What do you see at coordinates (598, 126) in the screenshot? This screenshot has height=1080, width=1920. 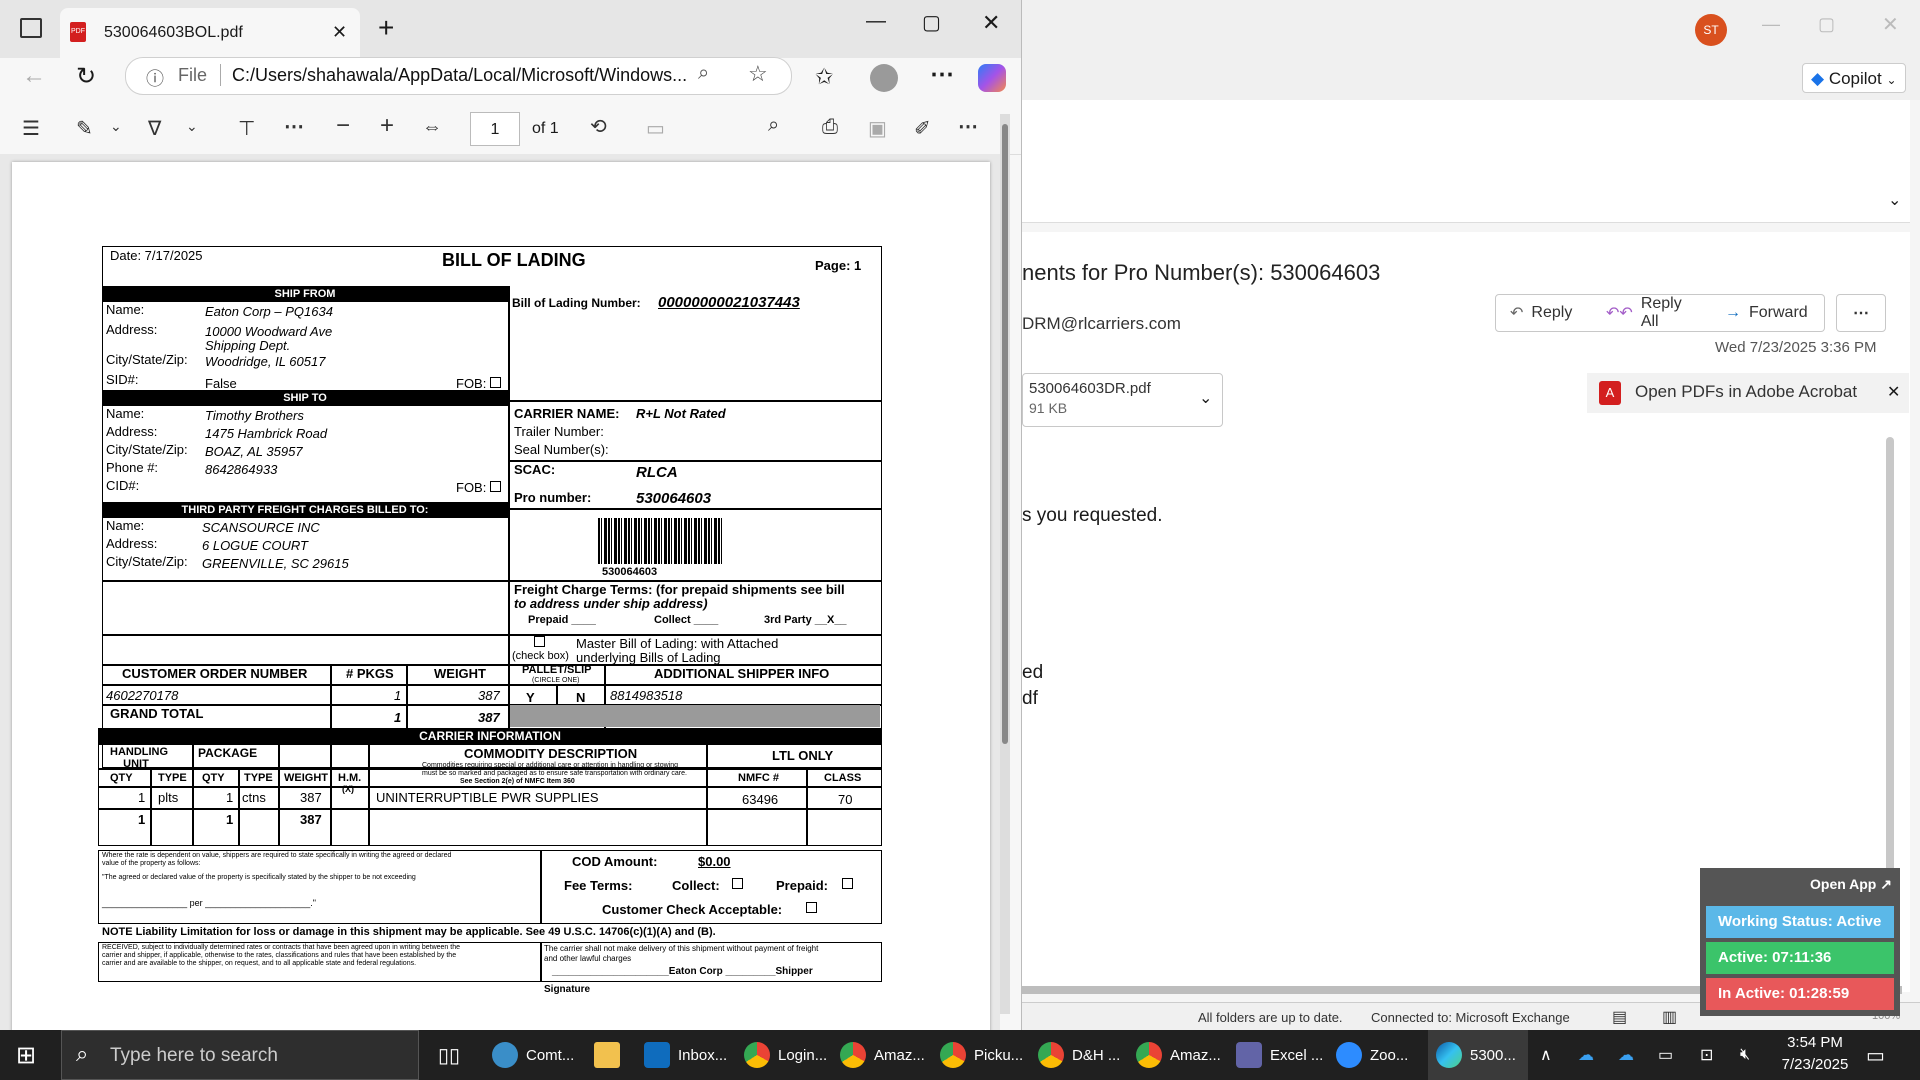 I see `rotate-icon: ⟲` at bounding box center [598, 126].